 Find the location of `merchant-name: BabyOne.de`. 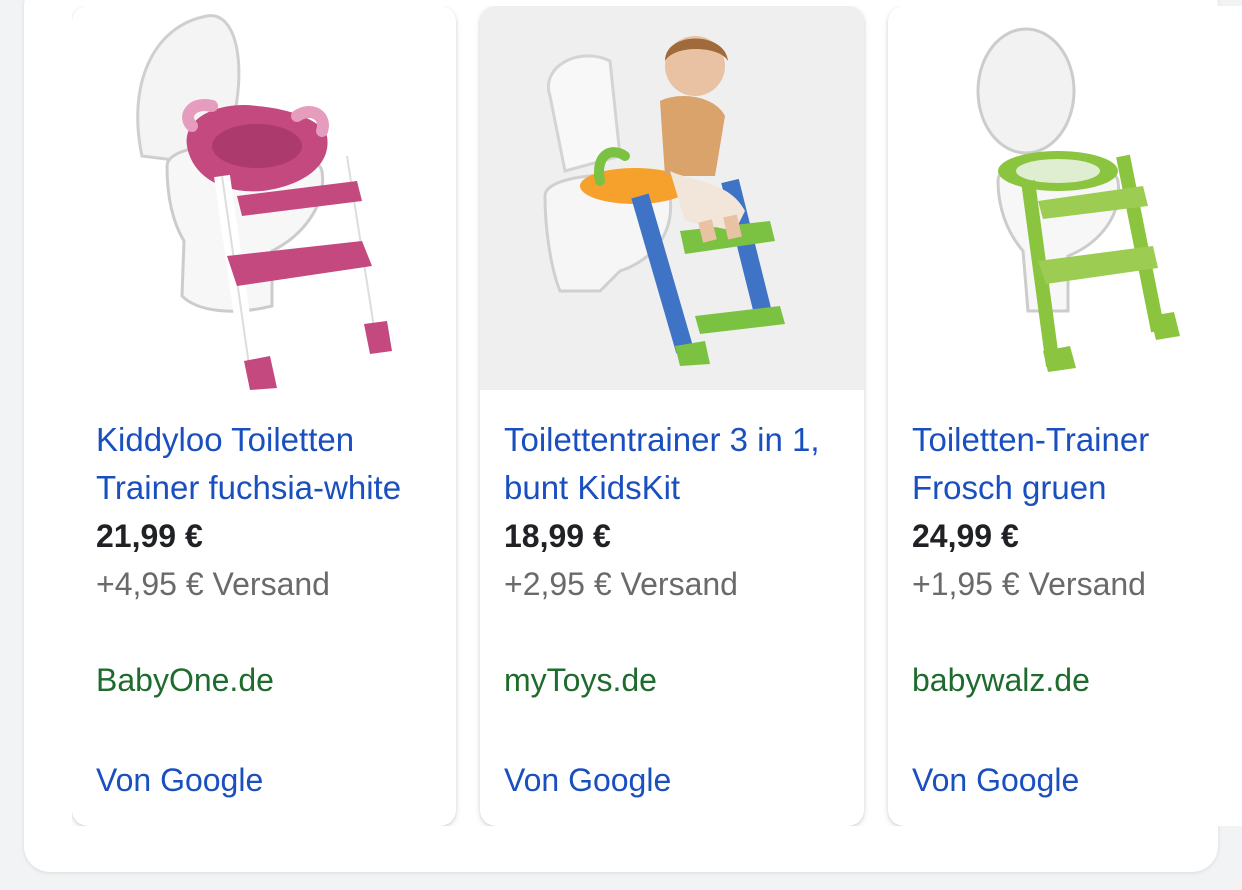

merchant-name: BabyOne.de is located at coordinates (185, 680).